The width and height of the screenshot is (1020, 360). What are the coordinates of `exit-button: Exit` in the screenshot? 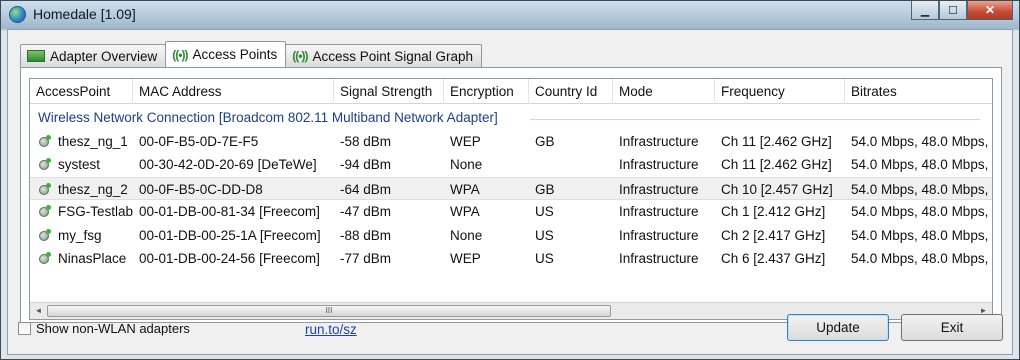 It's located at (952, 327).